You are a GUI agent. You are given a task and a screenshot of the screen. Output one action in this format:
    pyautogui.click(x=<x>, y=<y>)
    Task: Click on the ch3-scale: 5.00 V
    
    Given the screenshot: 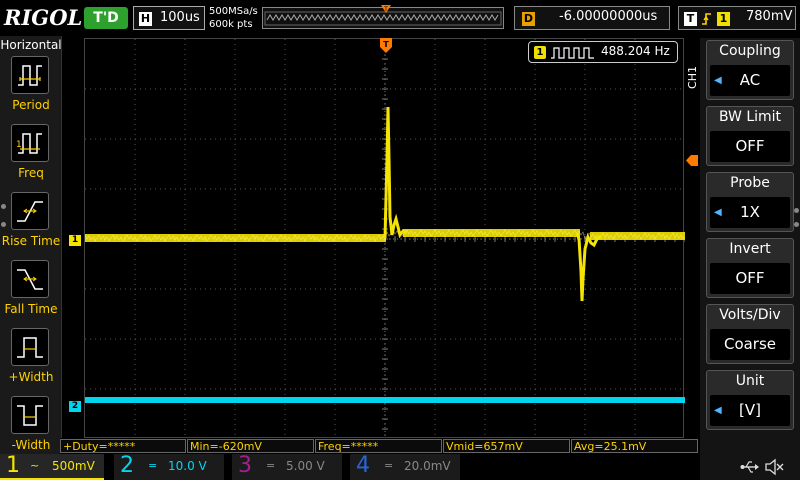 What is the action you would take?
    pyautogui.click(x=305, y=466)
    